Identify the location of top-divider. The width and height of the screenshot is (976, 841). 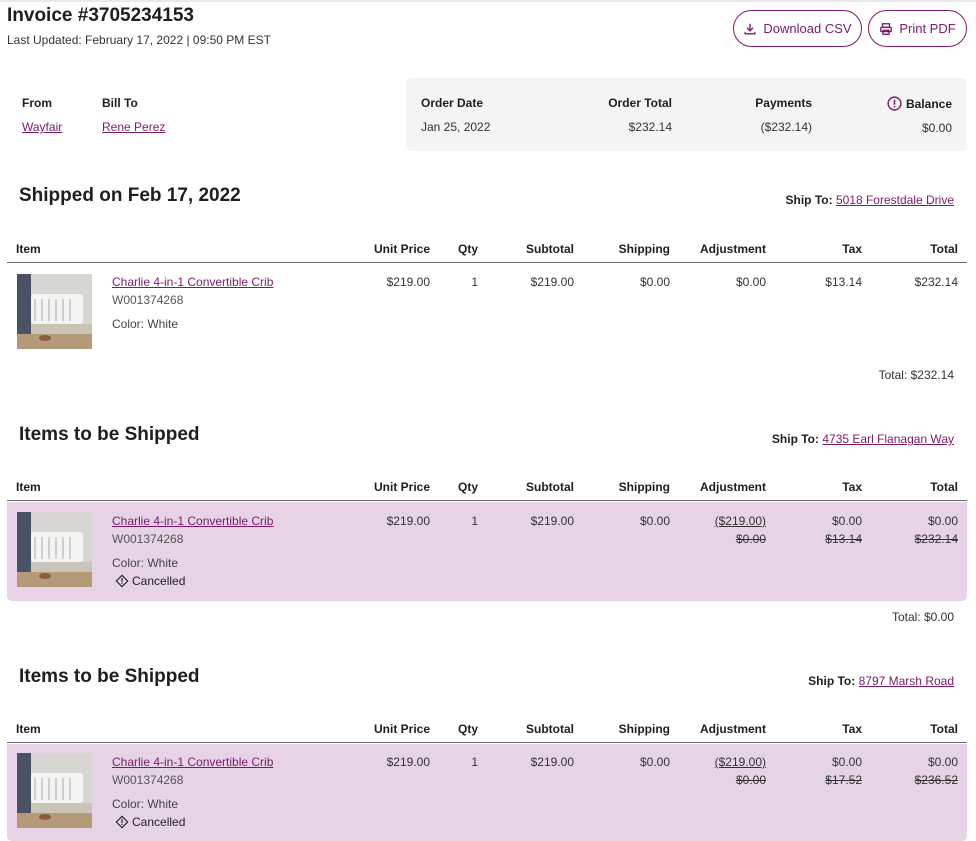
(488, 1).